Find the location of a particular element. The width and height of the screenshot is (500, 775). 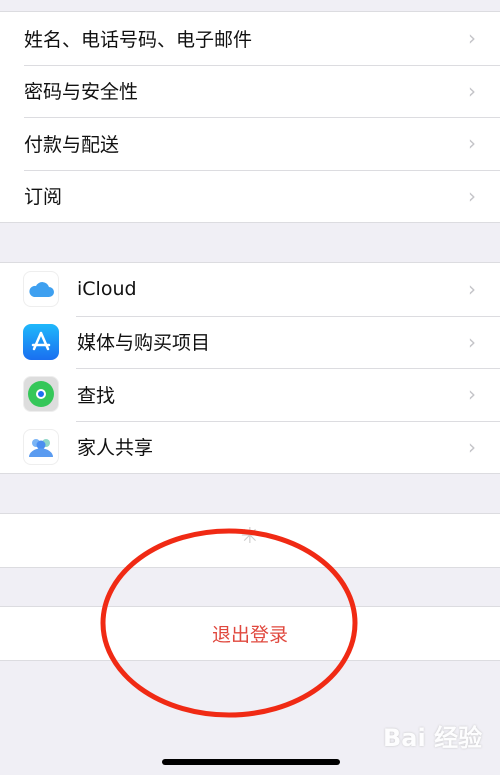

row-find-my: 查找 › is located at coordinates (250, 394).